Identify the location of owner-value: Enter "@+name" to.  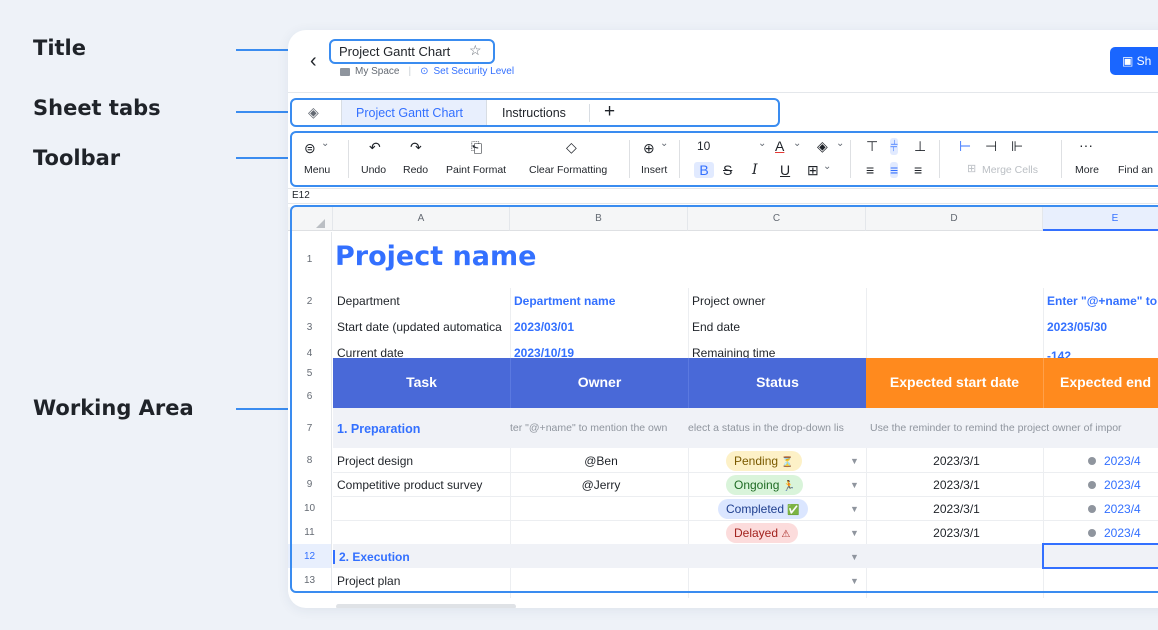
(1100, 301).